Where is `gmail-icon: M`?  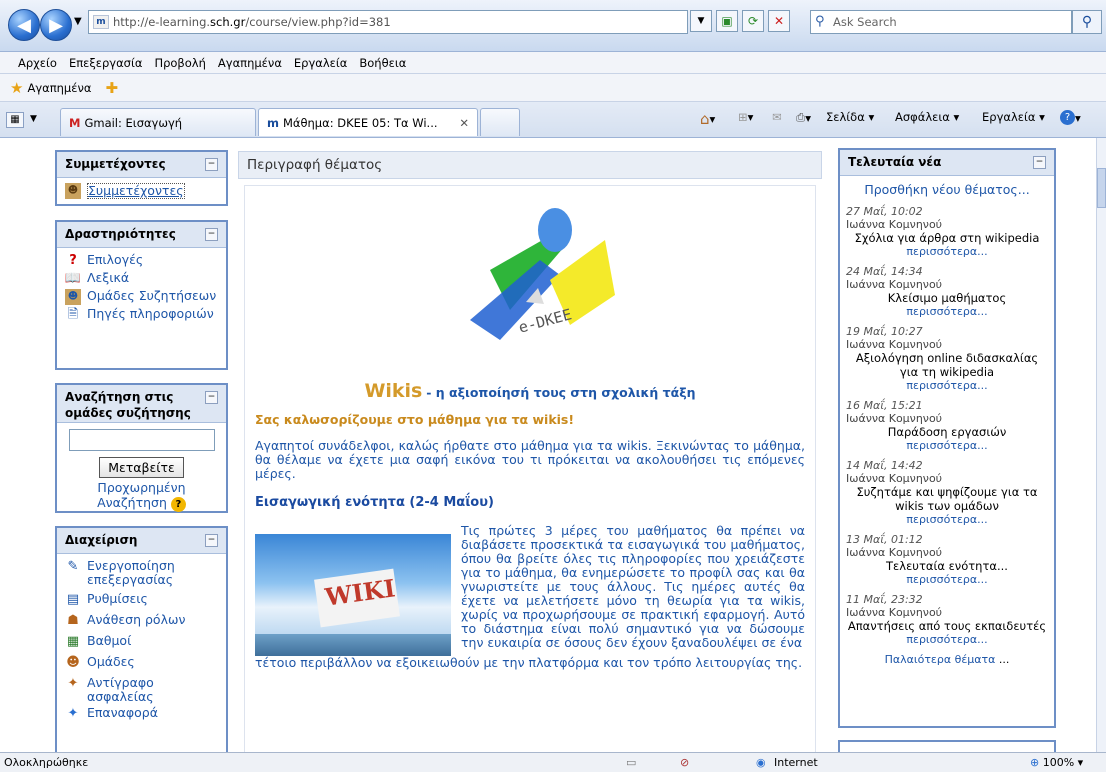 gmail-icon: M is located at coordinates (75, 122).